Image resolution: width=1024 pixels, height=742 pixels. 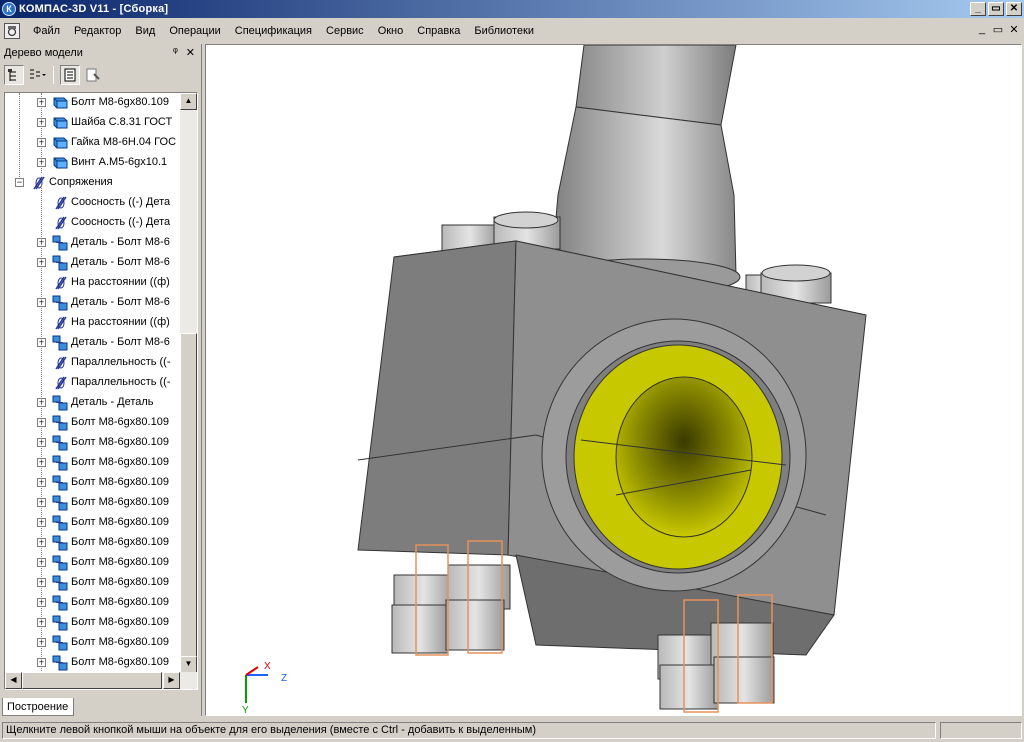 What do you see at coordinates (92, 680) in the screenshot?
I see `hscroll-thumb` at bounding box center [92, 680].